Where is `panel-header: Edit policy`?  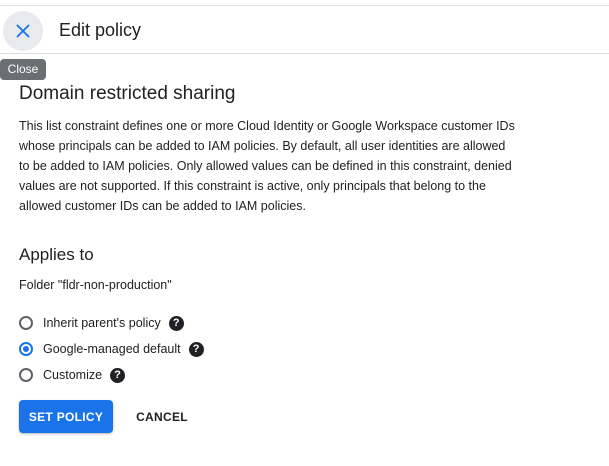 panel-header: Edit policy is located at coordinates (304, 30).